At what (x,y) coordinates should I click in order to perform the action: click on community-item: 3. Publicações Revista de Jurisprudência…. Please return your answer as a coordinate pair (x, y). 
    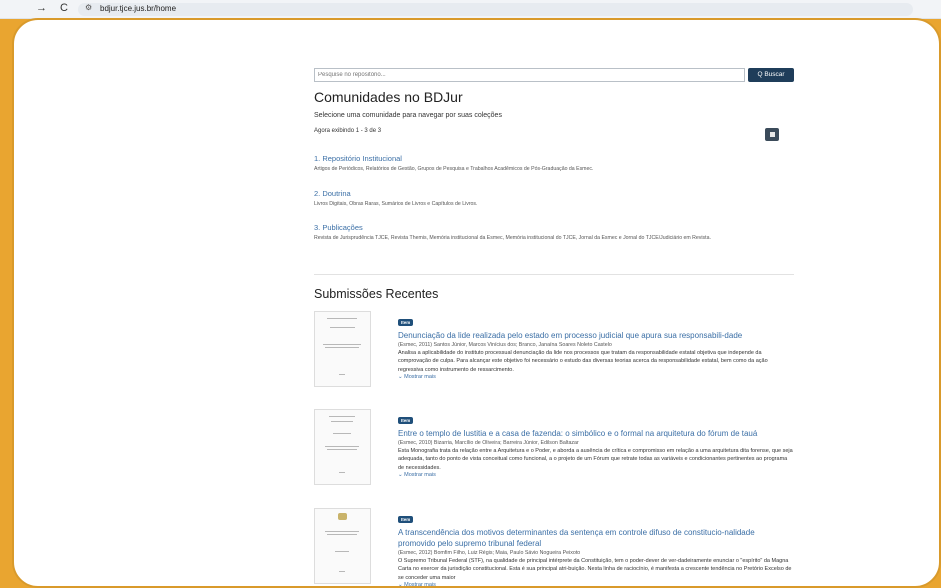
    Looking at the image, I should click on (554, 232).